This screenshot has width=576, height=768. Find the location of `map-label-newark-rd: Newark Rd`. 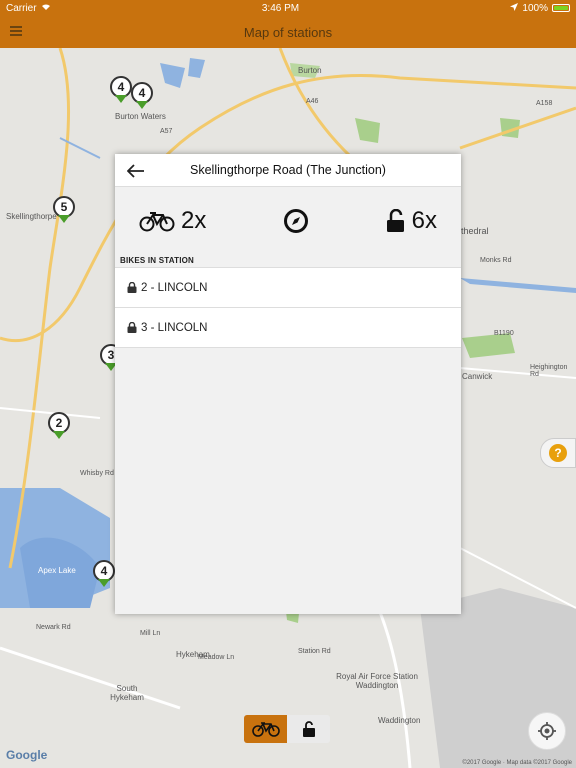

map-label-newark-rd: Newark Rd is located at coordinates (53, 627).